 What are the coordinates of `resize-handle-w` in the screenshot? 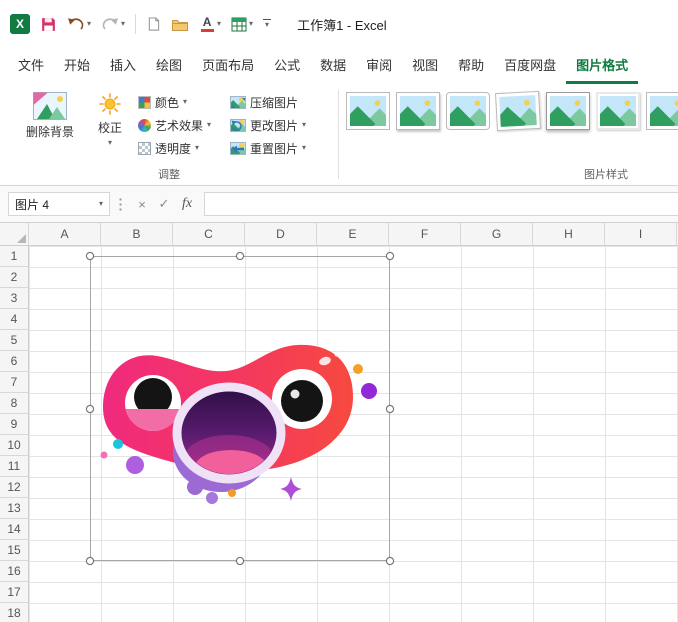 It's located at (90, 408).